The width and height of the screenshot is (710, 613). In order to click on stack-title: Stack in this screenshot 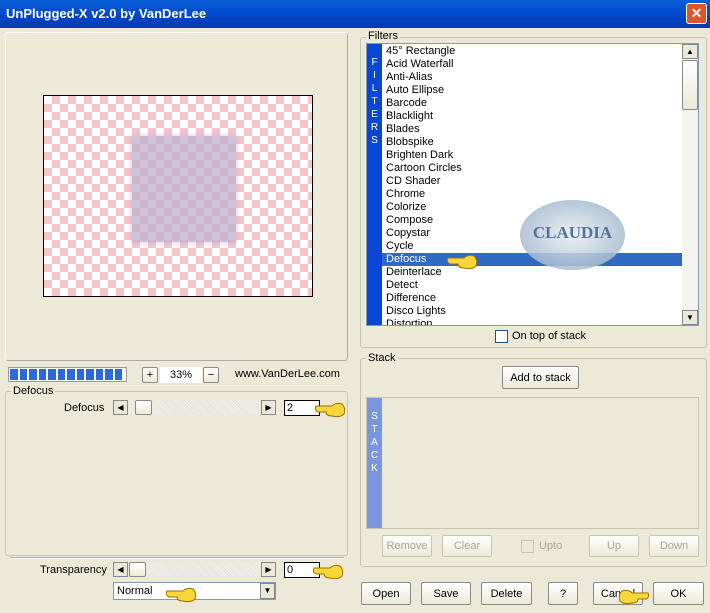, I will do `click(382, 358)`.